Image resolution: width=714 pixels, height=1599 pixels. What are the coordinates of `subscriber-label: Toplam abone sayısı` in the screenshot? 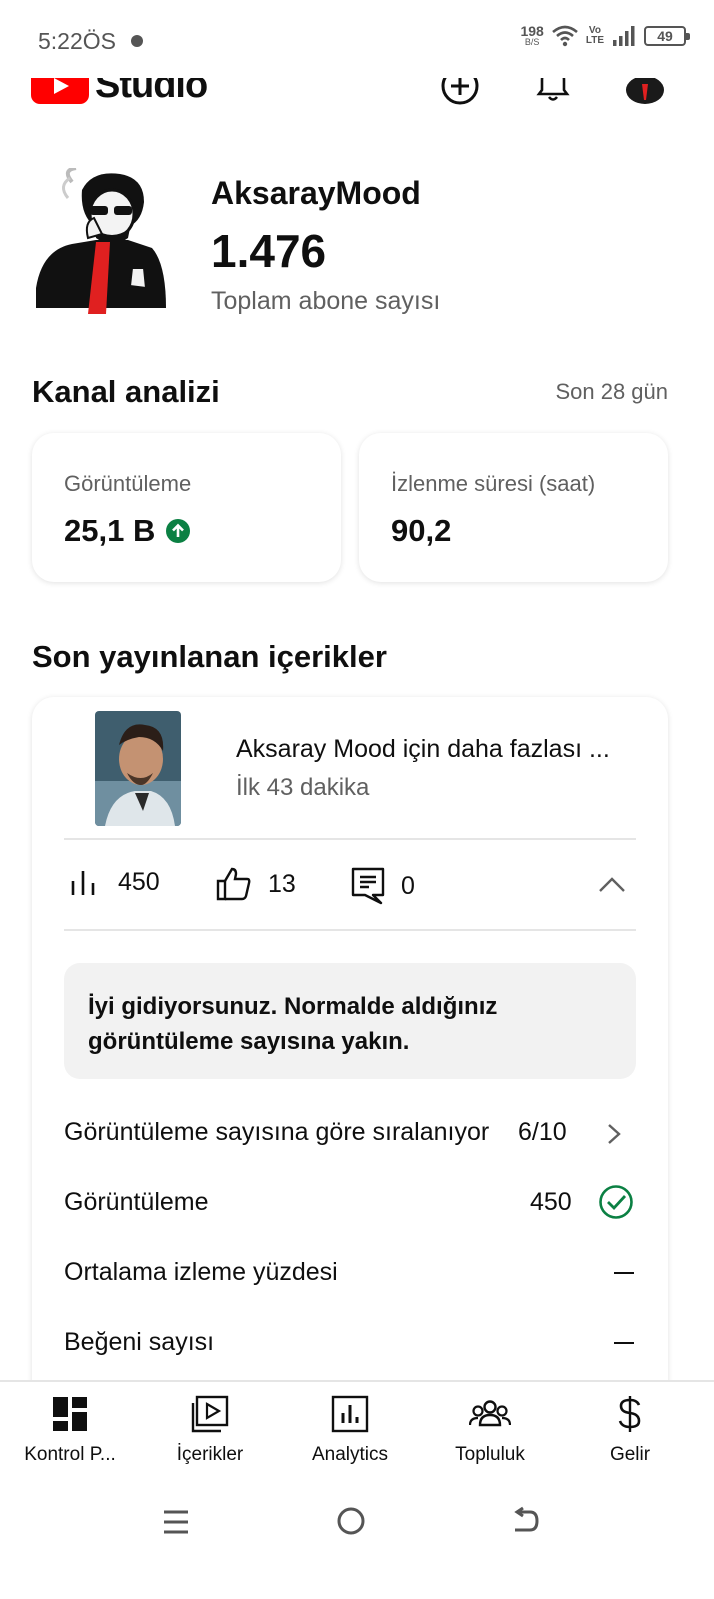 It's located at (326, 301).